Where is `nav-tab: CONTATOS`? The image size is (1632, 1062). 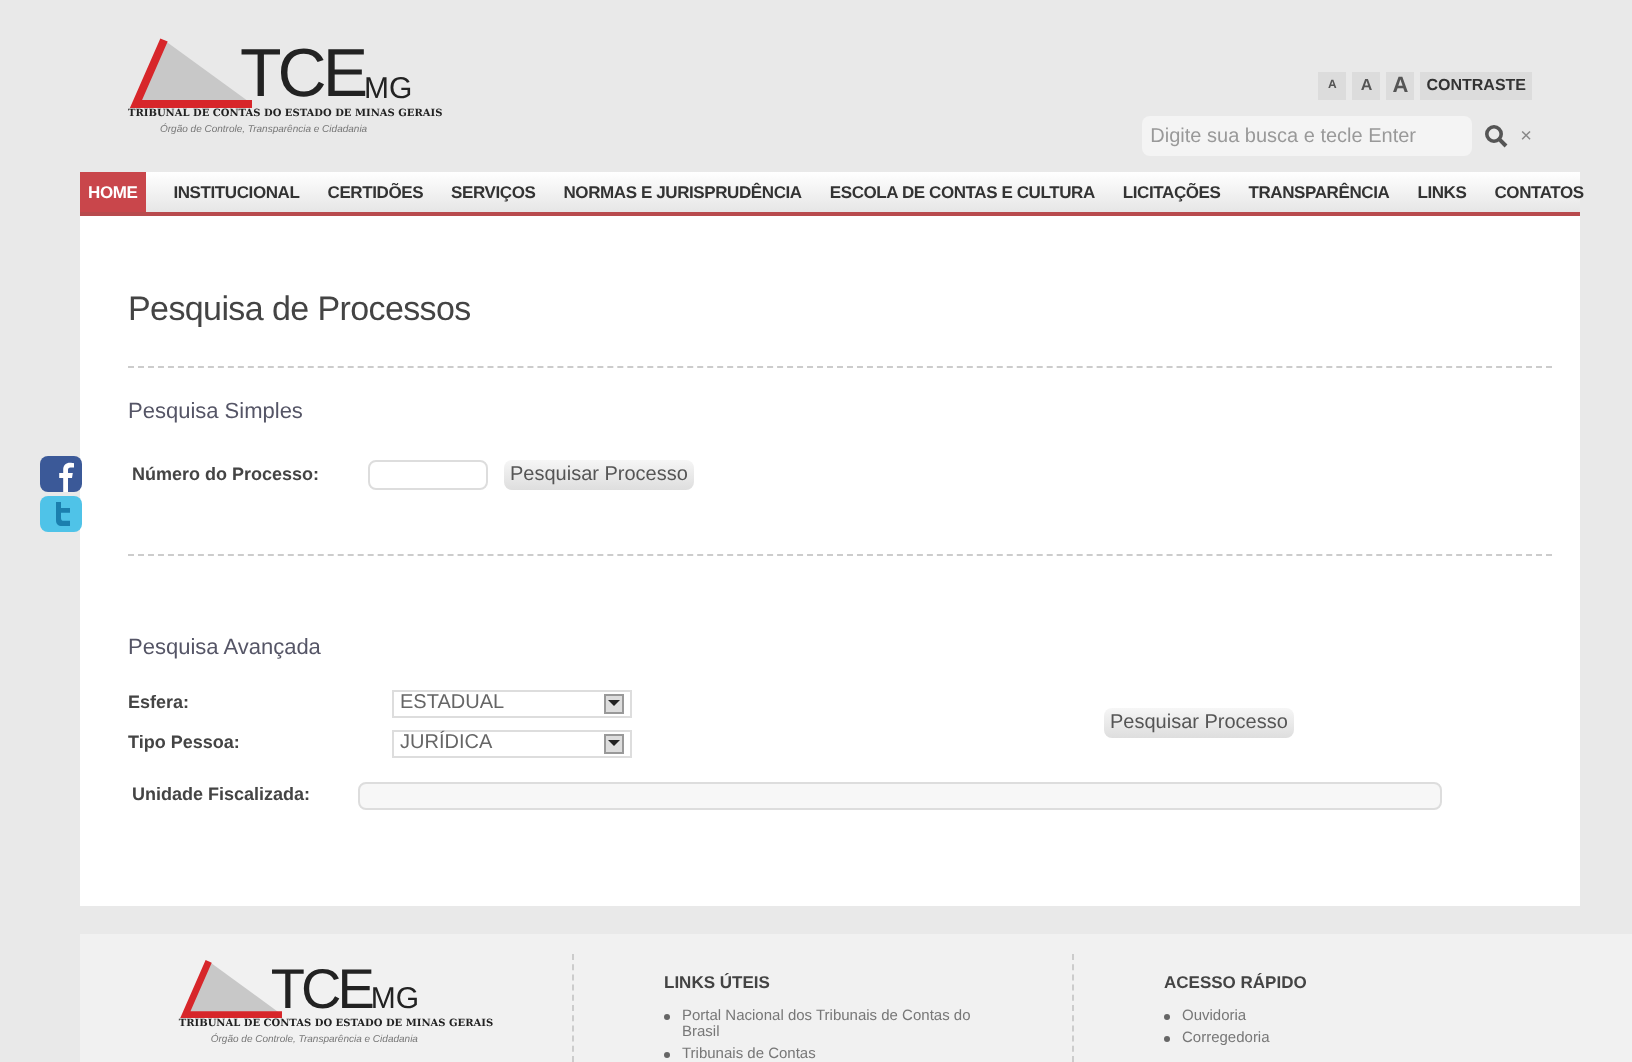
nav-tab: CONTATOS is located at coordinates (1539, 192).